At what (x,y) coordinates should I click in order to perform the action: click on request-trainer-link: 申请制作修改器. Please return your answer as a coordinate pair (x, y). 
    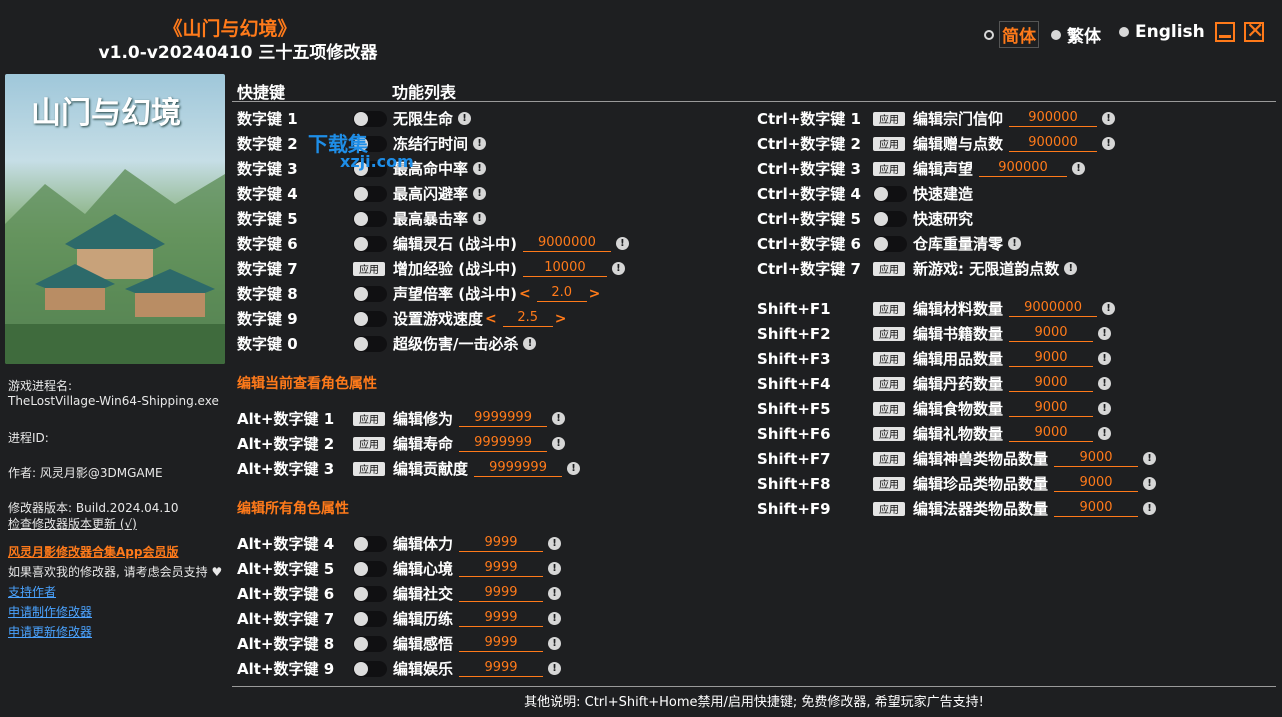
    Looking at the image, I should click on (50, 611).